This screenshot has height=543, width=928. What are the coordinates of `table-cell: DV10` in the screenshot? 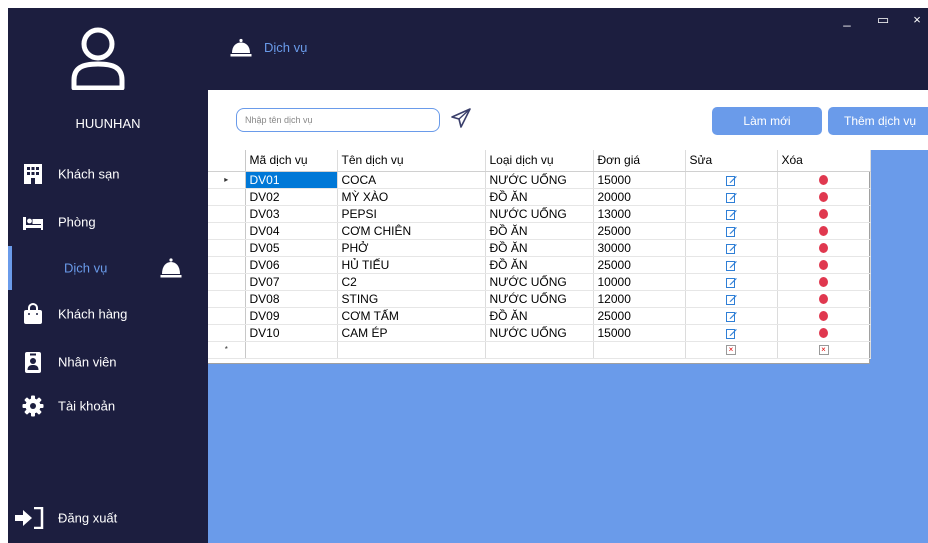 It's located at (291, 333).